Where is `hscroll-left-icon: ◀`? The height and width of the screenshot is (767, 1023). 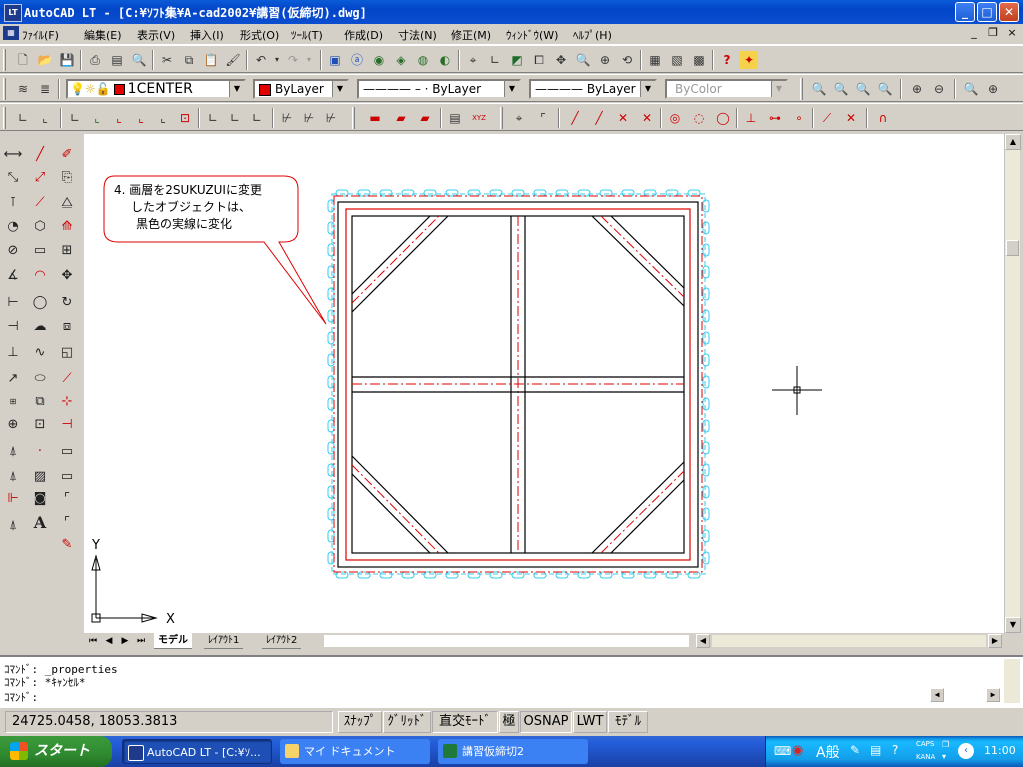
hscroll-left-icon: ◀ is located at coordinates (703, 641).